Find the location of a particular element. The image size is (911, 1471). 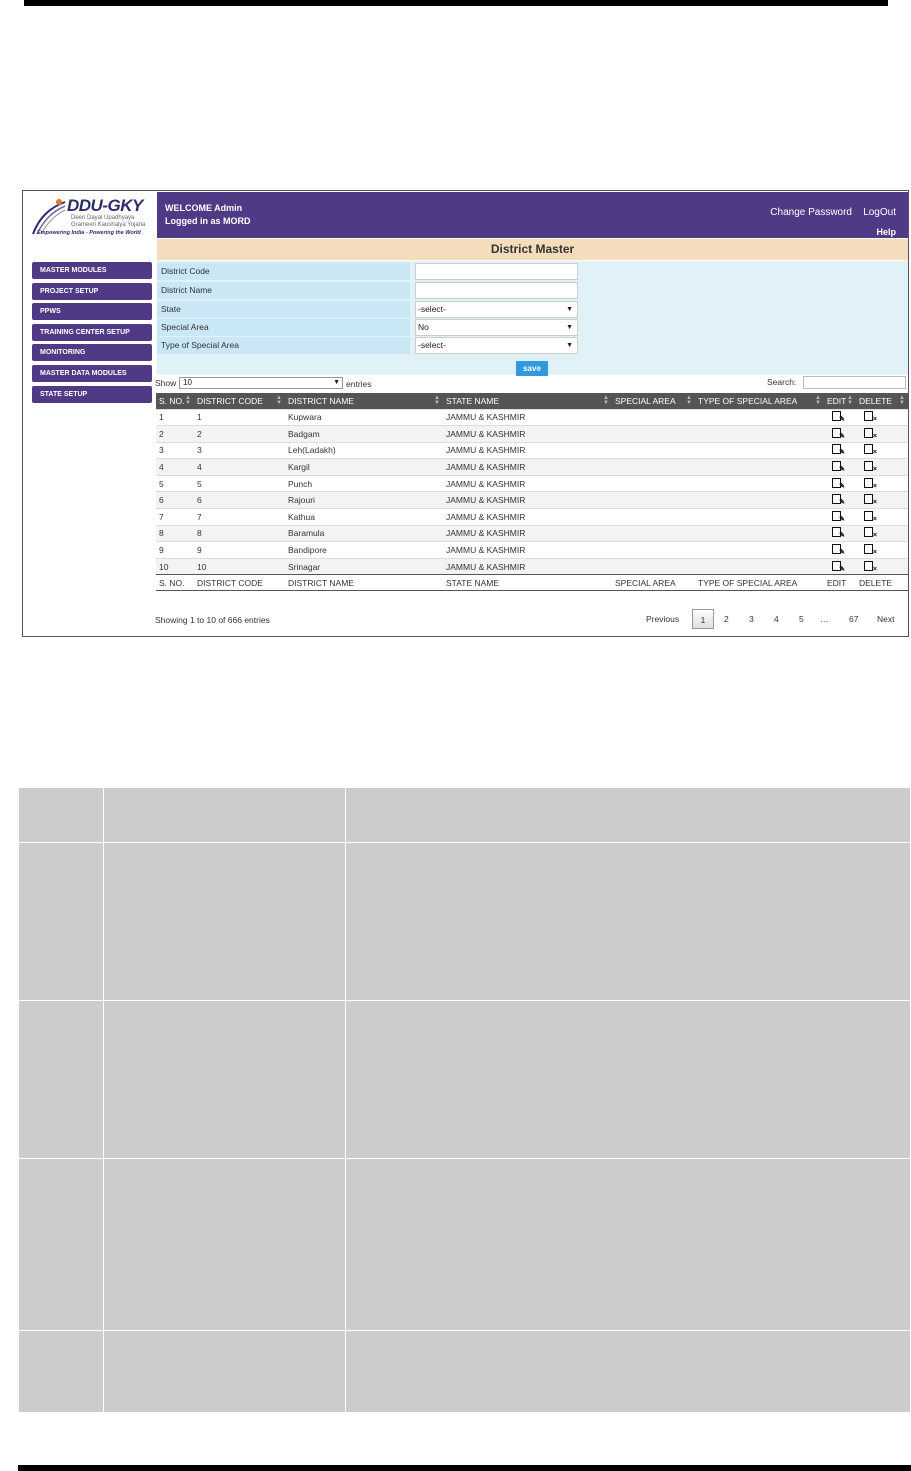

column-header-state-name: STATE NAME ▲ ▼ is located at coordinates (527, 401).